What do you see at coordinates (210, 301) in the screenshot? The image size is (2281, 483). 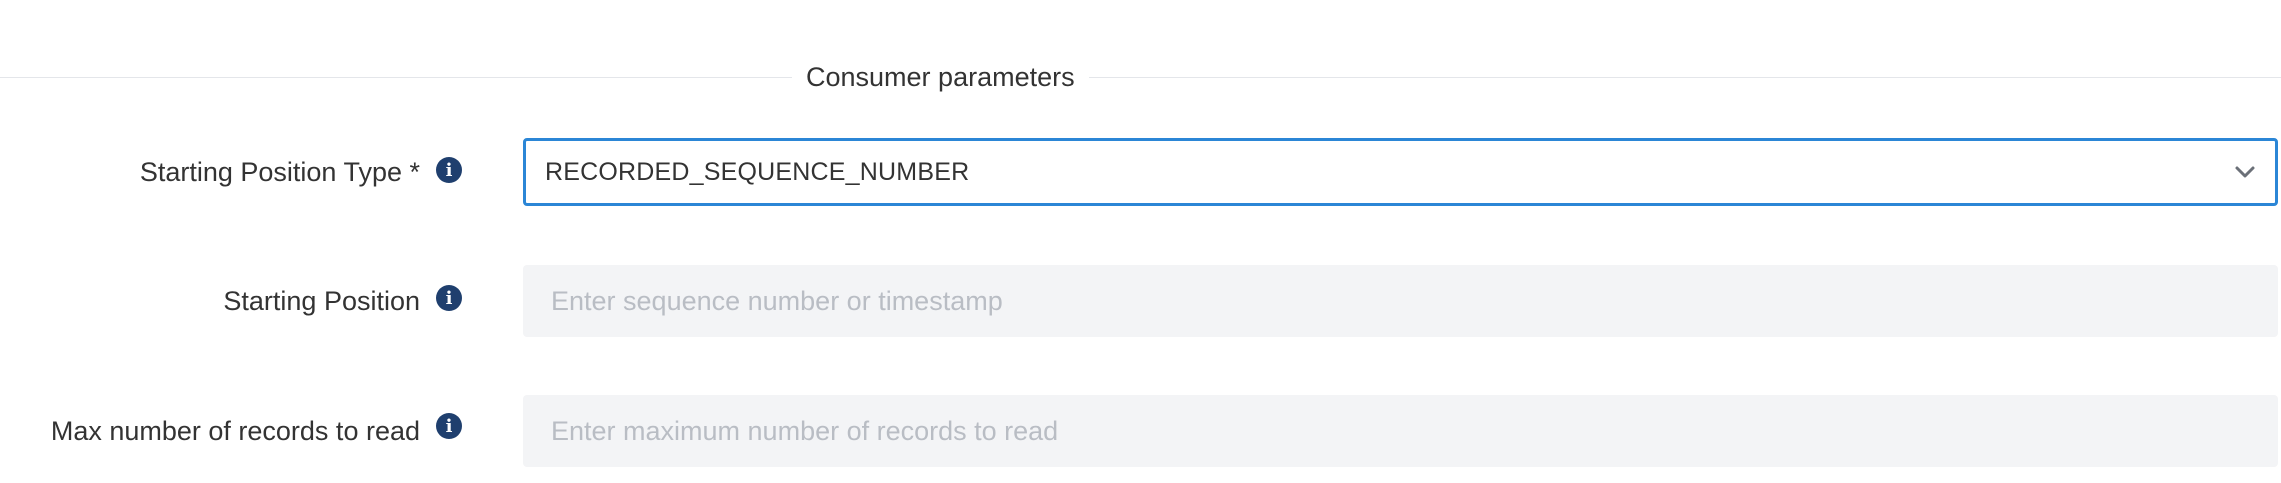 I see `starting-position-label-wrap: Starting Position` at bounding box center [210, 301].